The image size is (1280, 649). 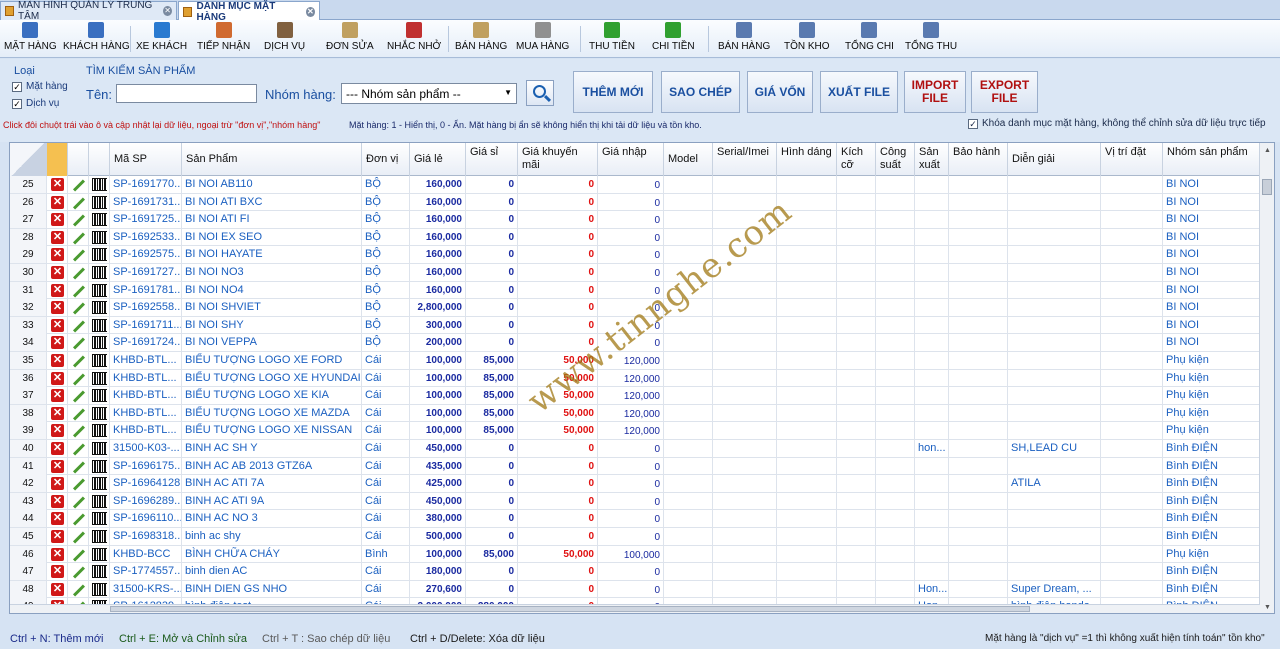 What do you see at coordinates (272, 501) in the screenshot?
I see `product-name-cell: BINH AC ATI 9A` at bounding box center [272, 501].